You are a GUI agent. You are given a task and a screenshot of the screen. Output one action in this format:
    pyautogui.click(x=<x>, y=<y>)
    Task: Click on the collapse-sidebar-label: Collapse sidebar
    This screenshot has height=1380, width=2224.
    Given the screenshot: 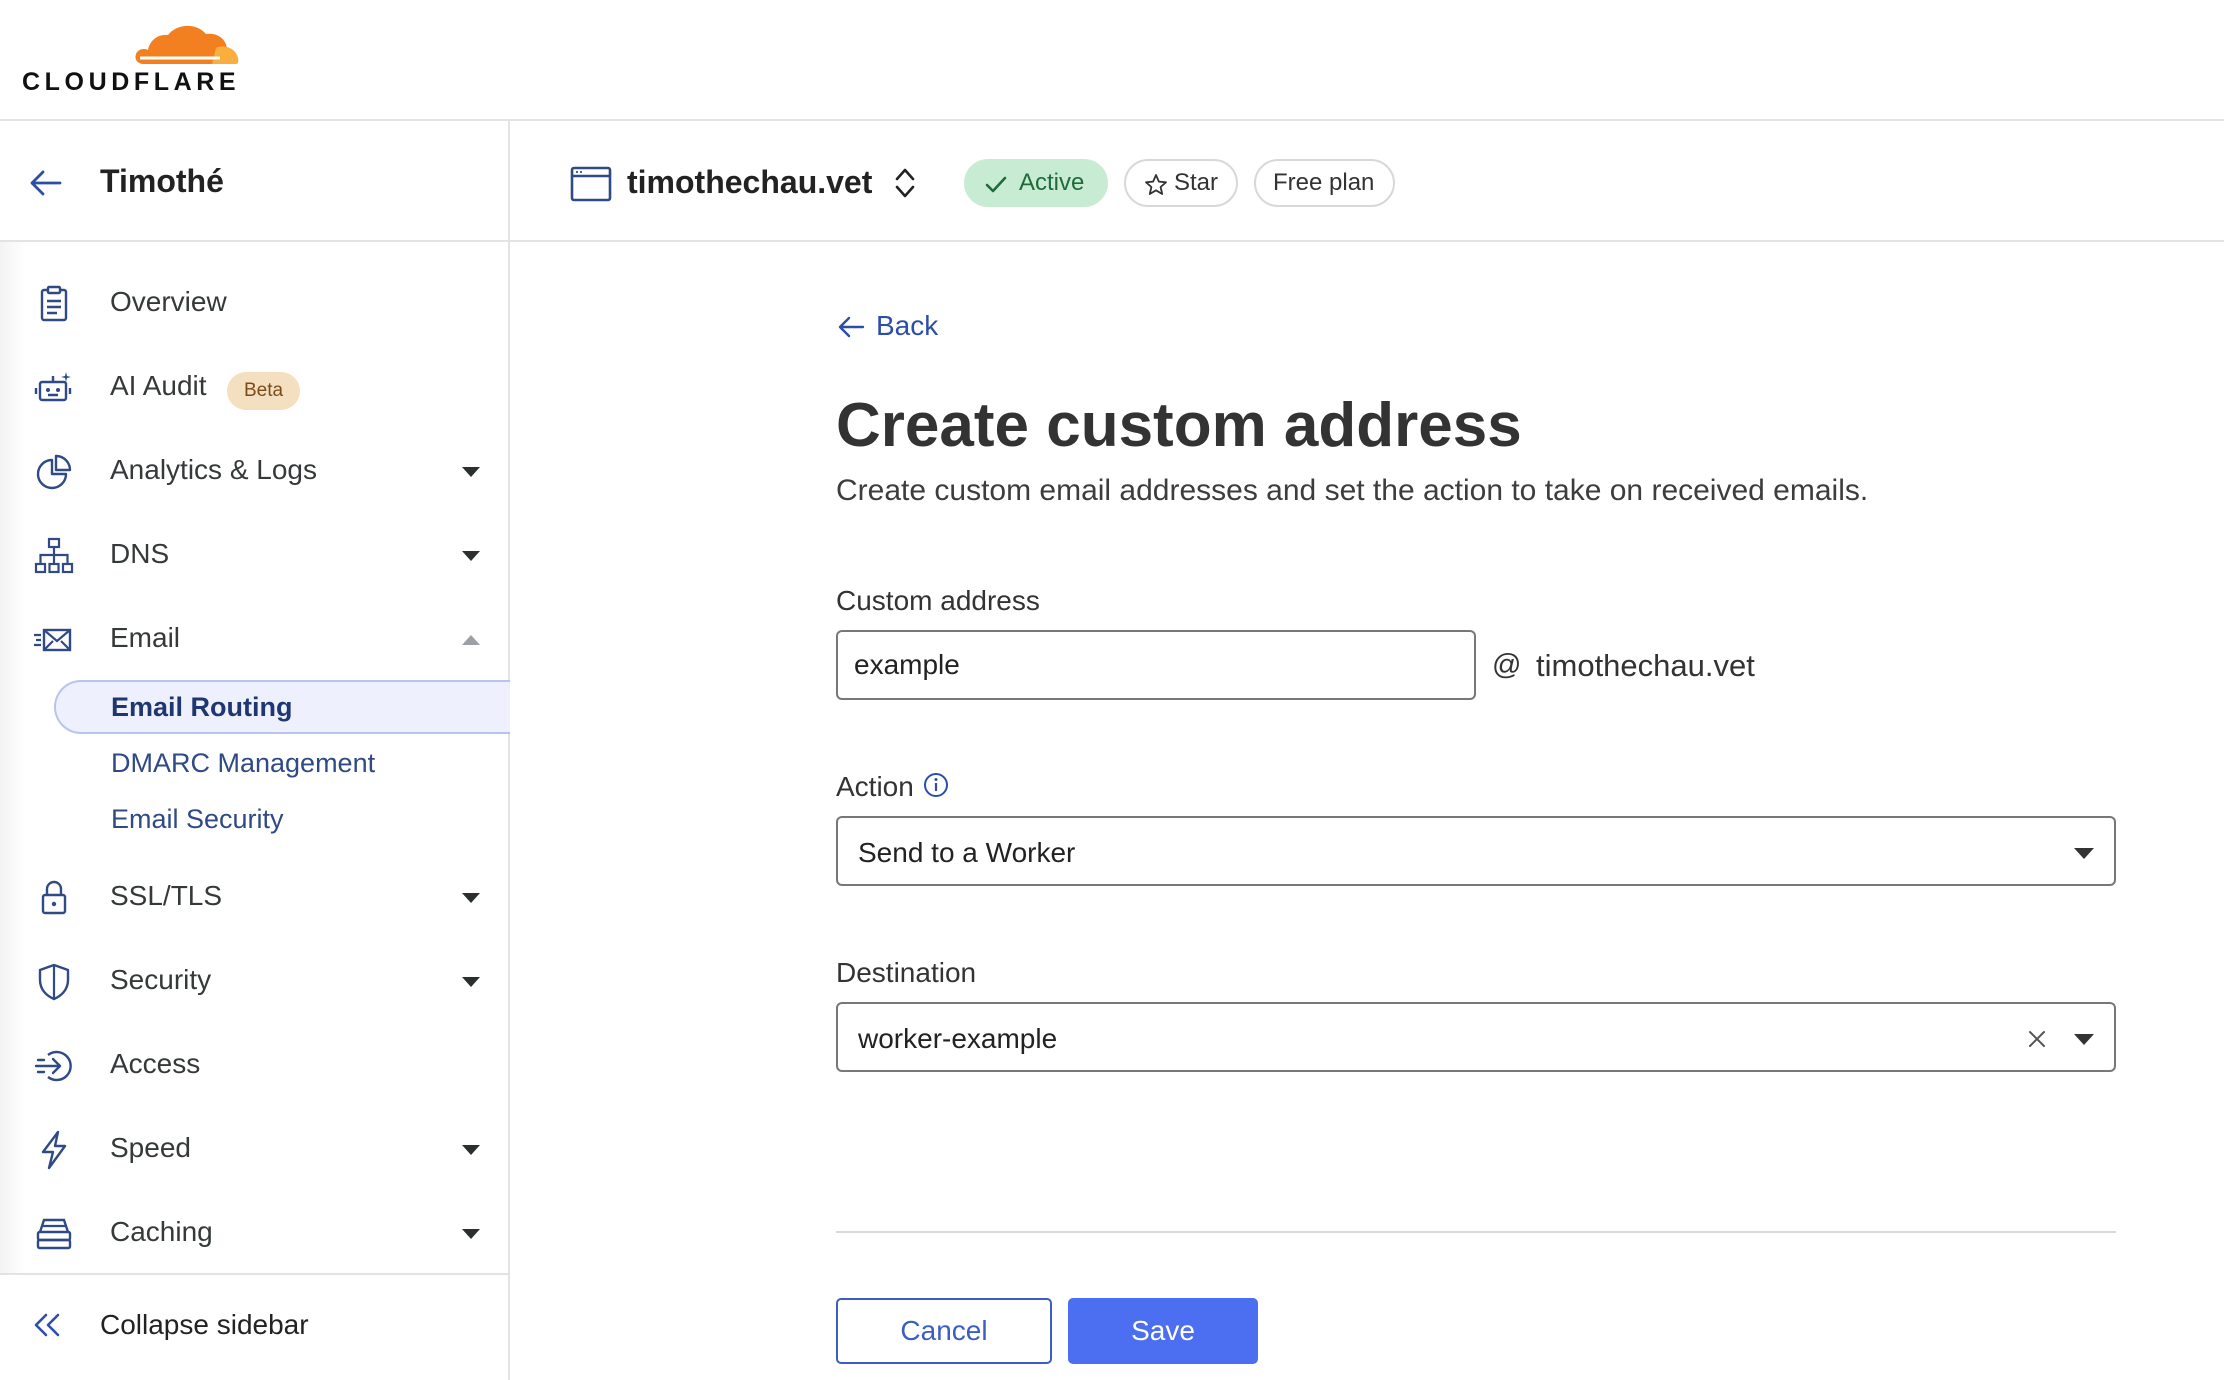 What is the action you would take?
    pyautogui.click(x=204, y=1324)
    